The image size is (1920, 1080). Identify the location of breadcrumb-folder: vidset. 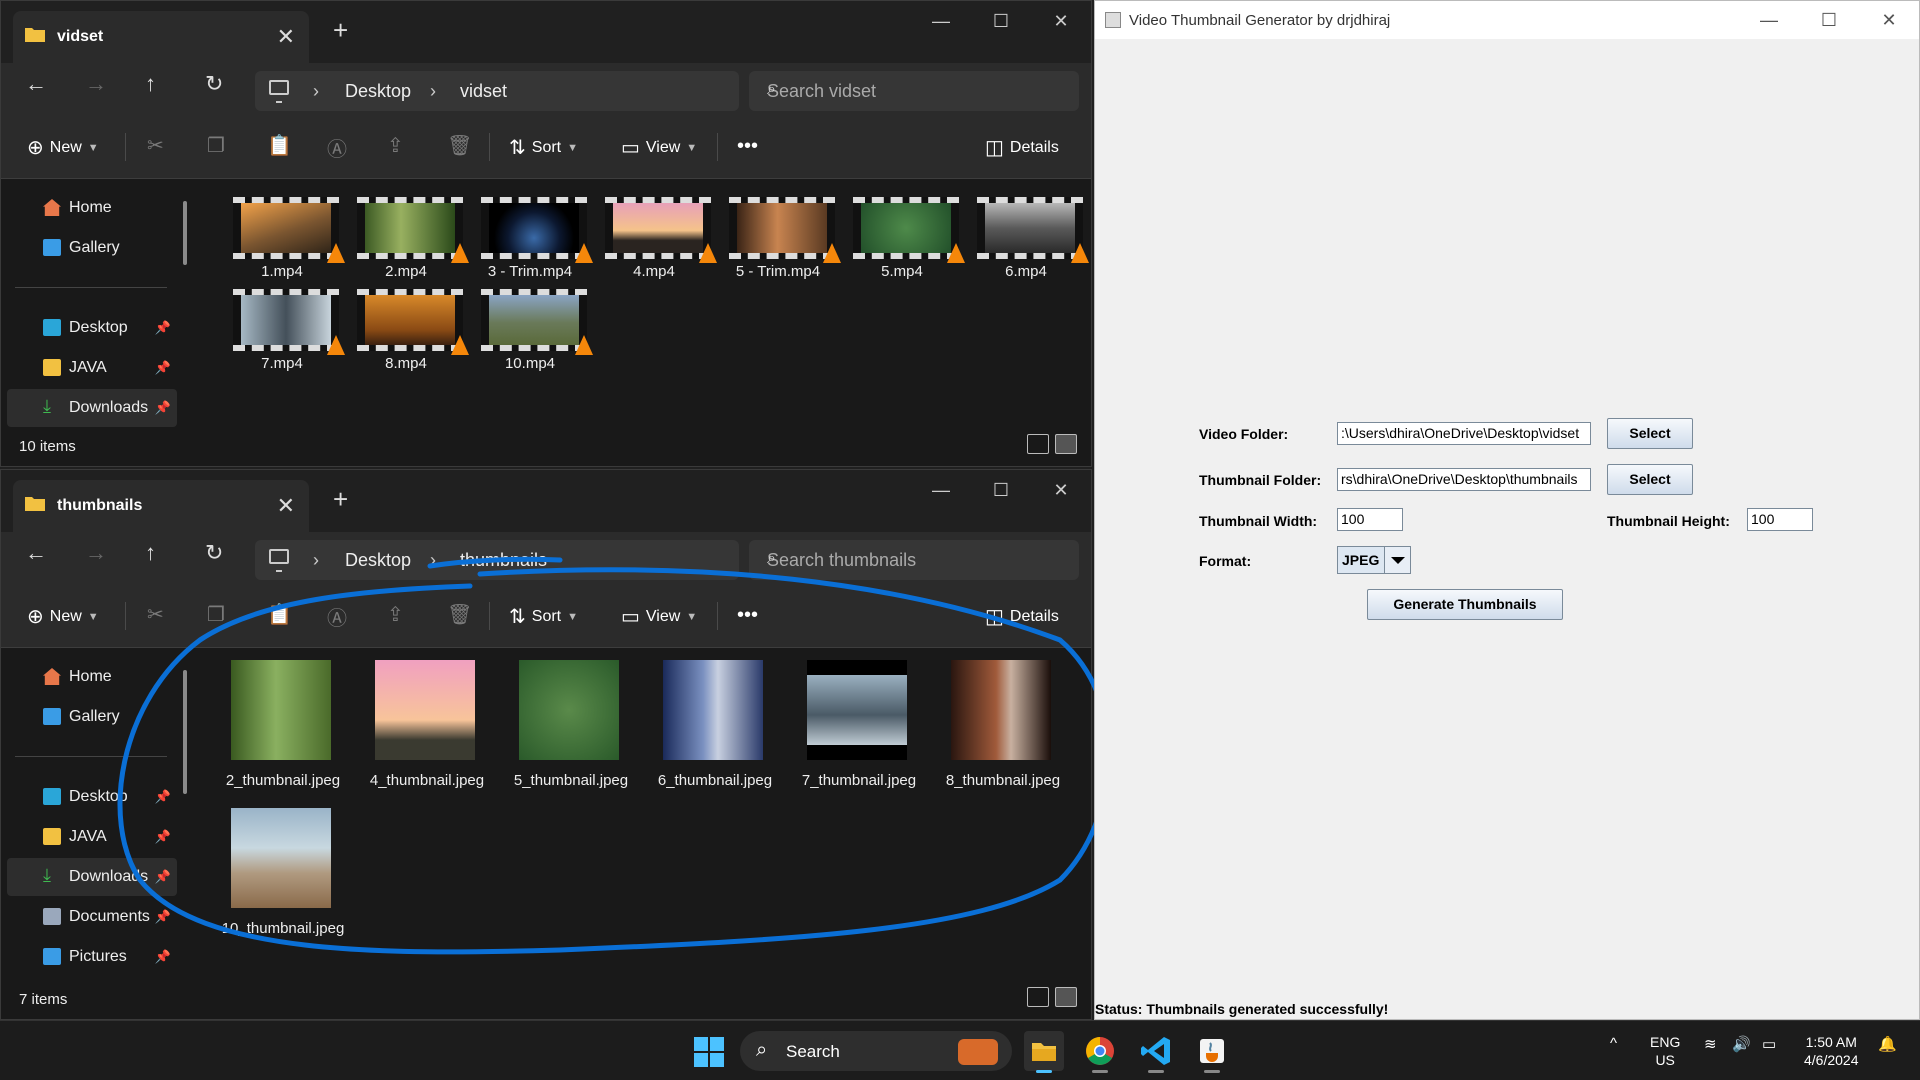
(483, 91).